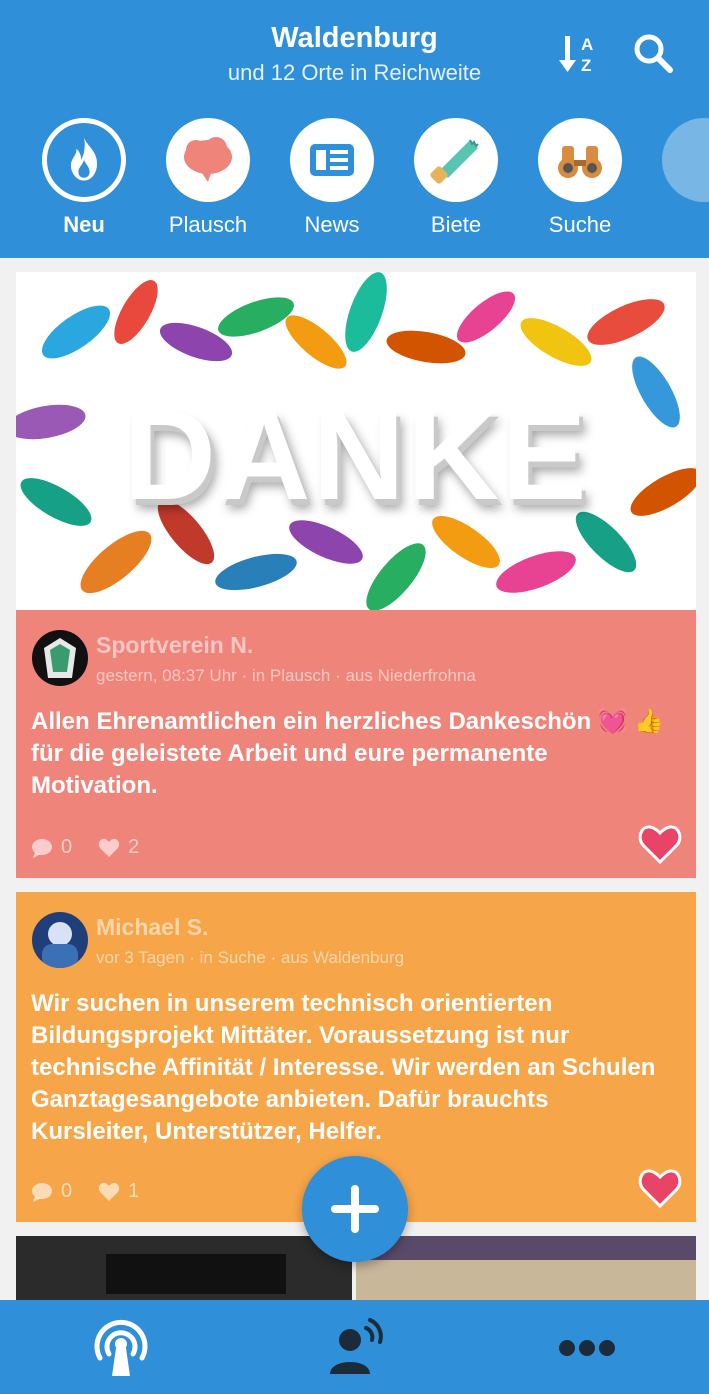 This screenshot has height=1394, width=709. I want to click on category-biete: Biete, so click(456, 178).